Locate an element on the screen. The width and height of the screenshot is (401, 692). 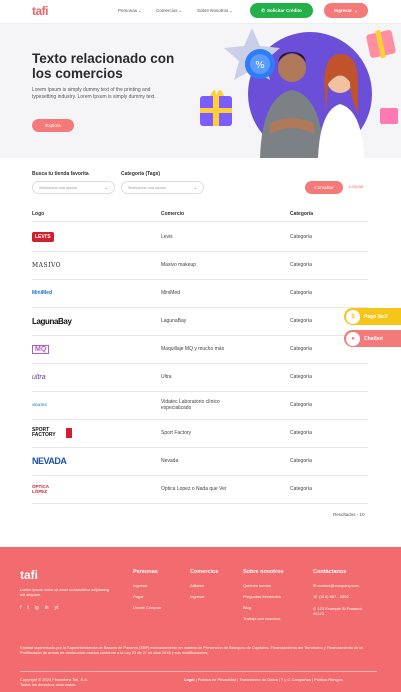
store-logo: MQ is located at coordinates (41, 349).